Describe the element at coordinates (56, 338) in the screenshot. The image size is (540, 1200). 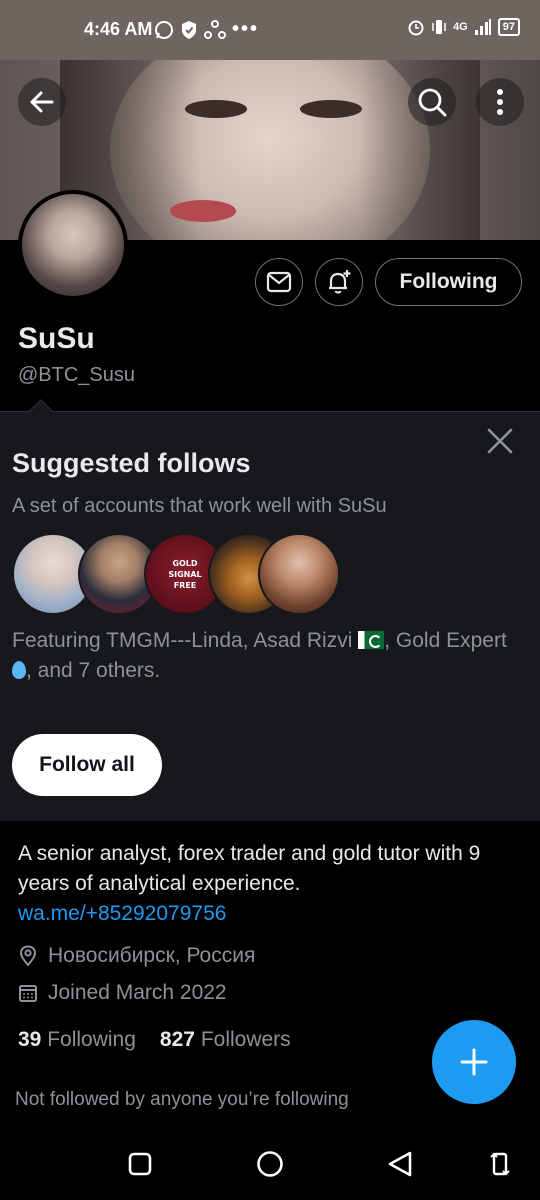
I see `display-name: SuSu` at that location.